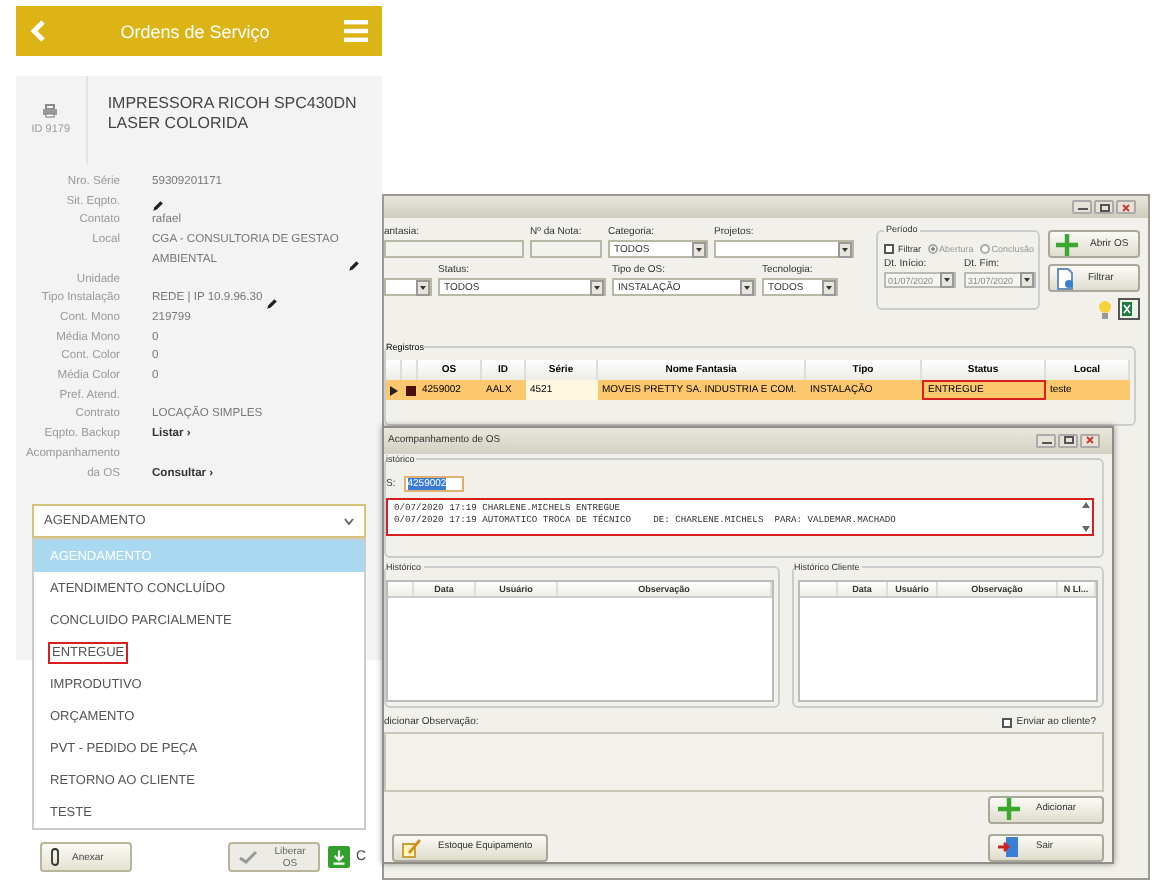  What do you see at coordinates (50, 111) in the screenshot?
I see `printer-icon` at bounding box center [50, 111].